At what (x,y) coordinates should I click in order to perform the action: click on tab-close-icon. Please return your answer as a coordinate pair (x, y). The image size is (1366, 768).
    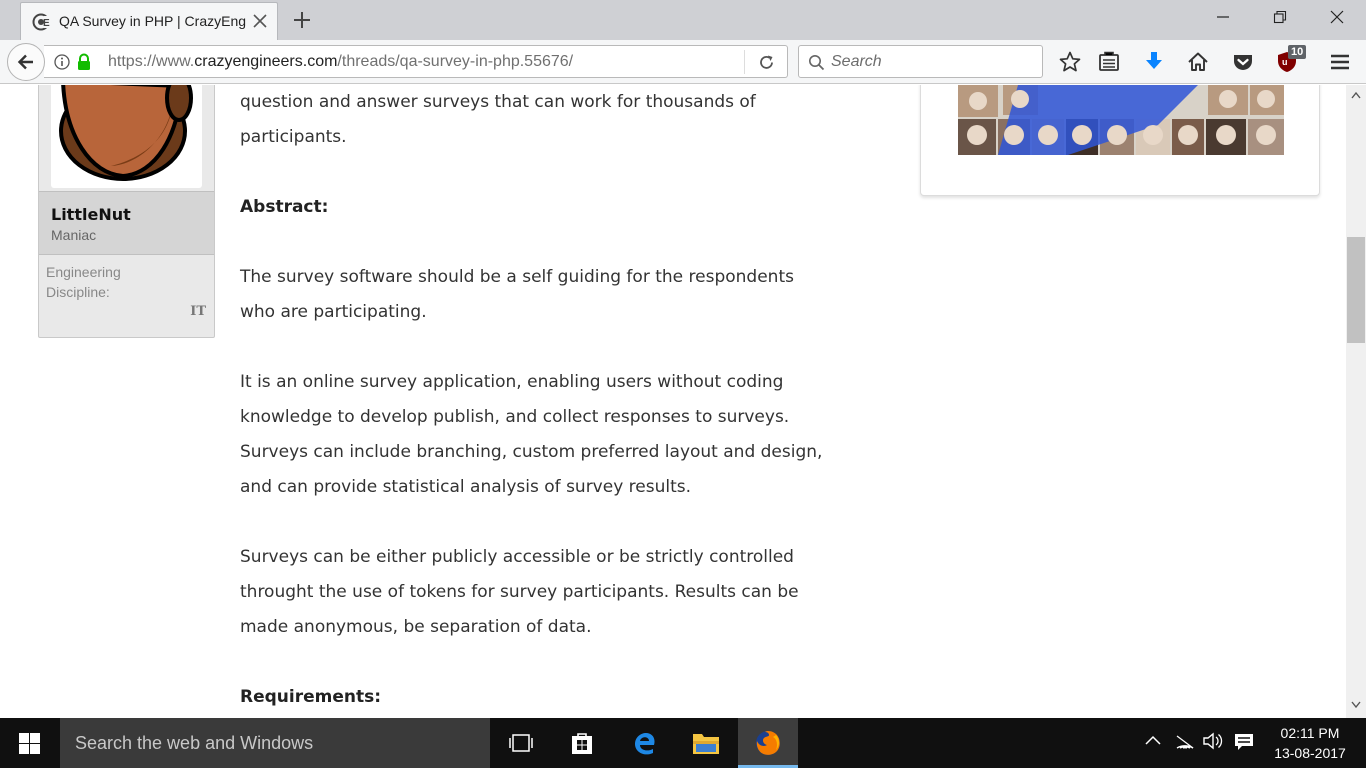
    Looking at the image, I should click on (260, 21).